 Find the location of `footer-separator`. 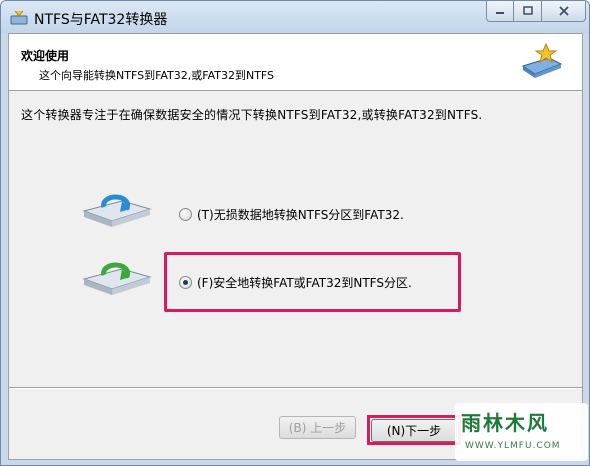

footer-separator is located at coordinates (295, 388).